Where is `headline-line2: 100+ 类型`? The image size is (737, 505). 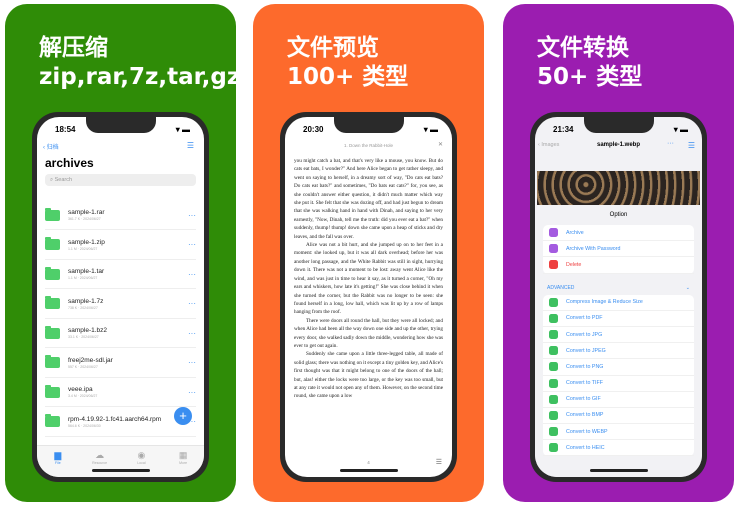 headline-line2: 100+ 类型 is located at coordinates (348, 77).